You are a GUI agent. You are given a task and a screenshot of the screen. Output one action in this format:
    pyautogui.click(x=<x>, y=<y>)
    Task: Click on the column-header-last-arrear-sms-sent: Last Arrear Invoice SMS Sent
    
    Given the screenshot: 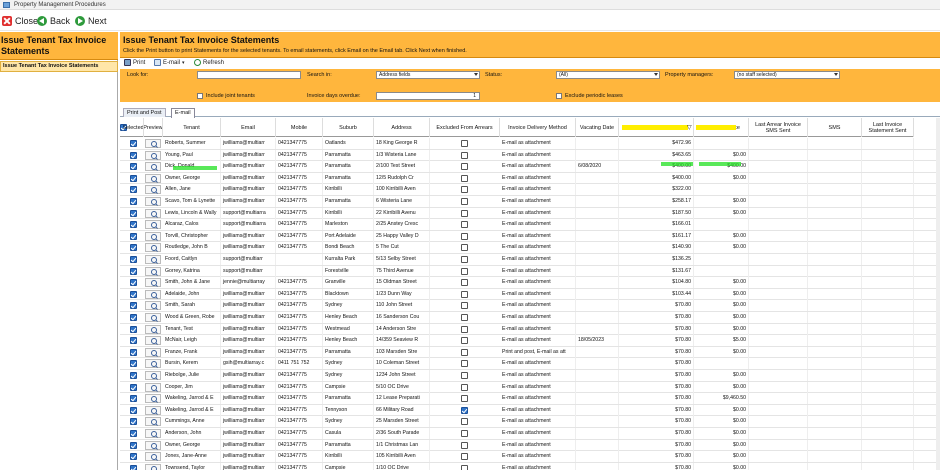 What is the action you would take?
    pyautogui.click(x=778, y=127)
    